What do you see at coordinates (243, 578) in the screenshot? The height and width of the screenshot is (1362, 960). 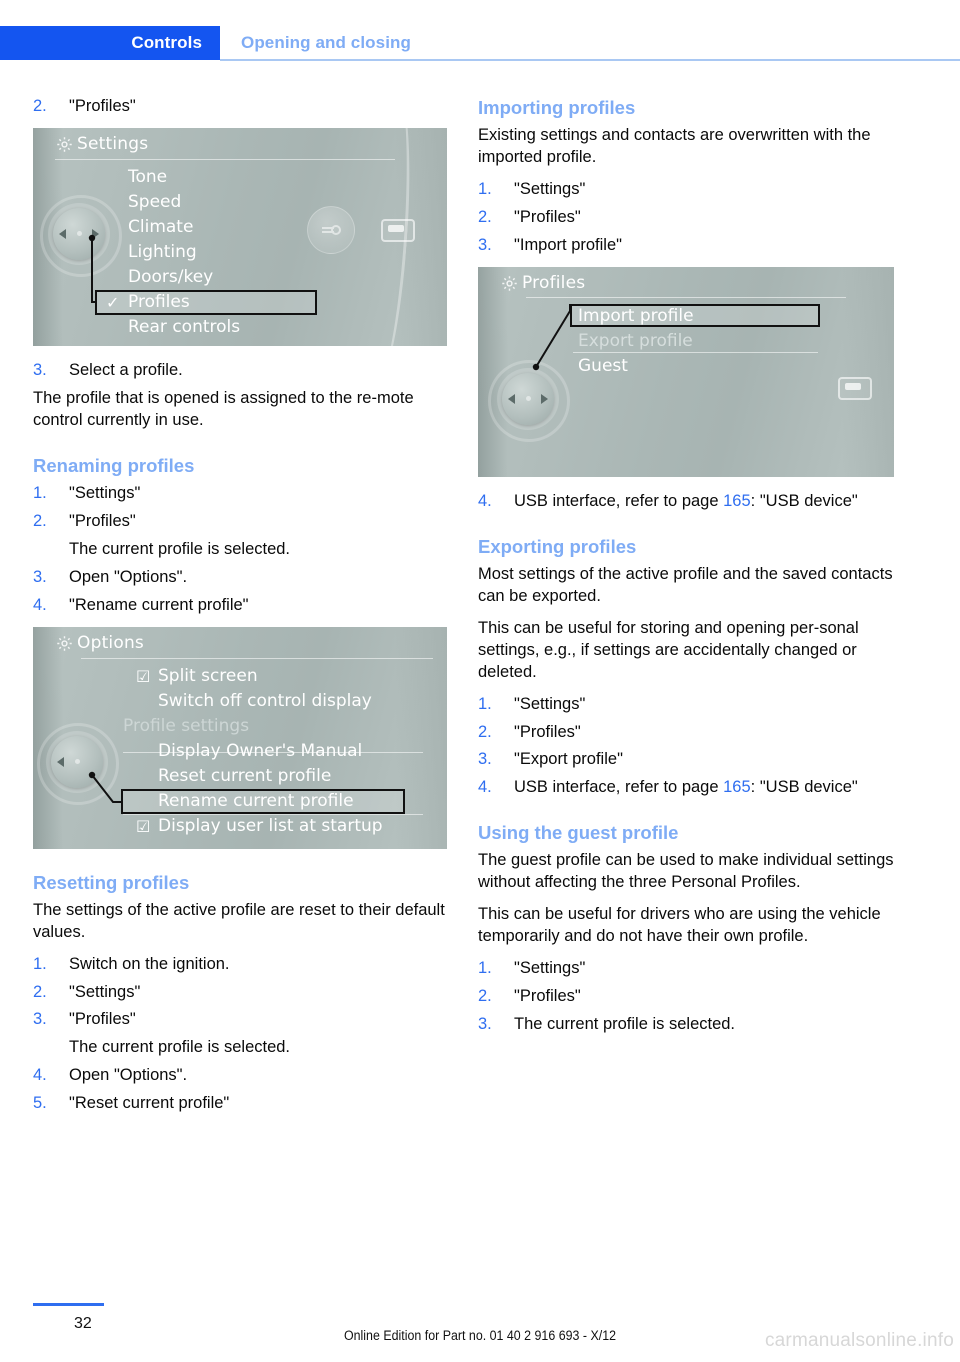 I see `list-item: 3. Open "Options".` at bounding box center [243, 578].